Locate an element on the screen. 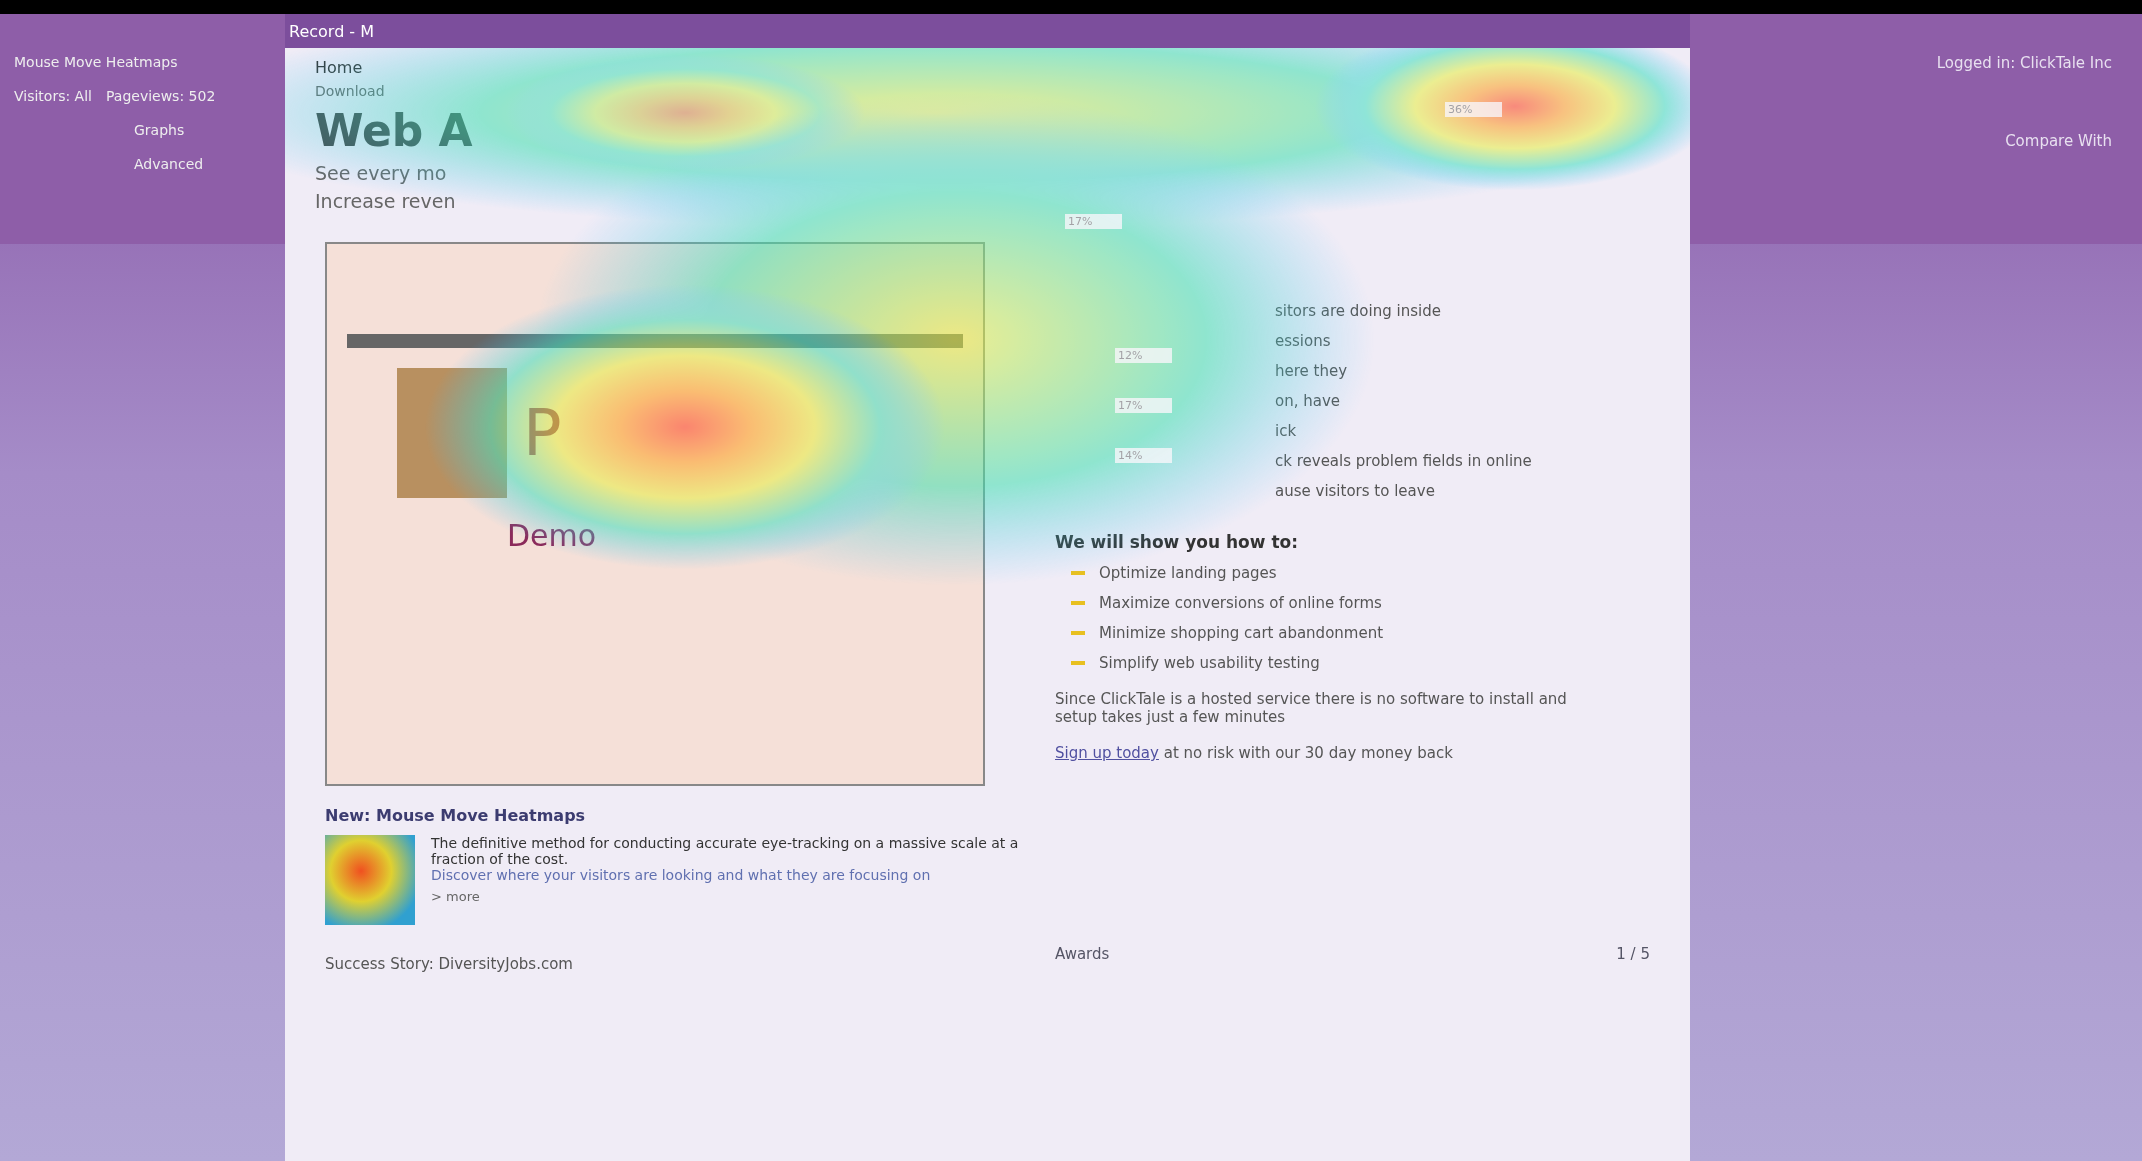 The width and height of the screenshot is (2142, 1161). howto-heading: We will show you how to: is located at coordinates (1176, 542).